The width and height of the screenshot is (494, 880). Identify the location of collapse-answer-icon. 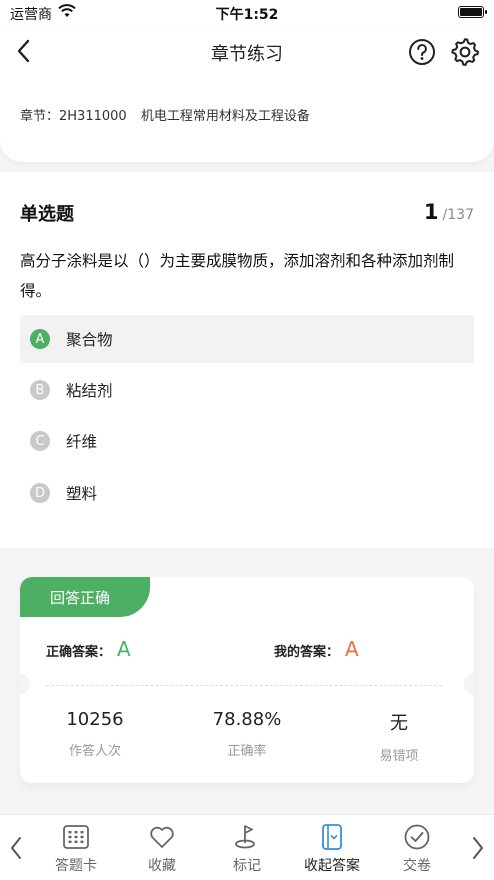
(332, 837).